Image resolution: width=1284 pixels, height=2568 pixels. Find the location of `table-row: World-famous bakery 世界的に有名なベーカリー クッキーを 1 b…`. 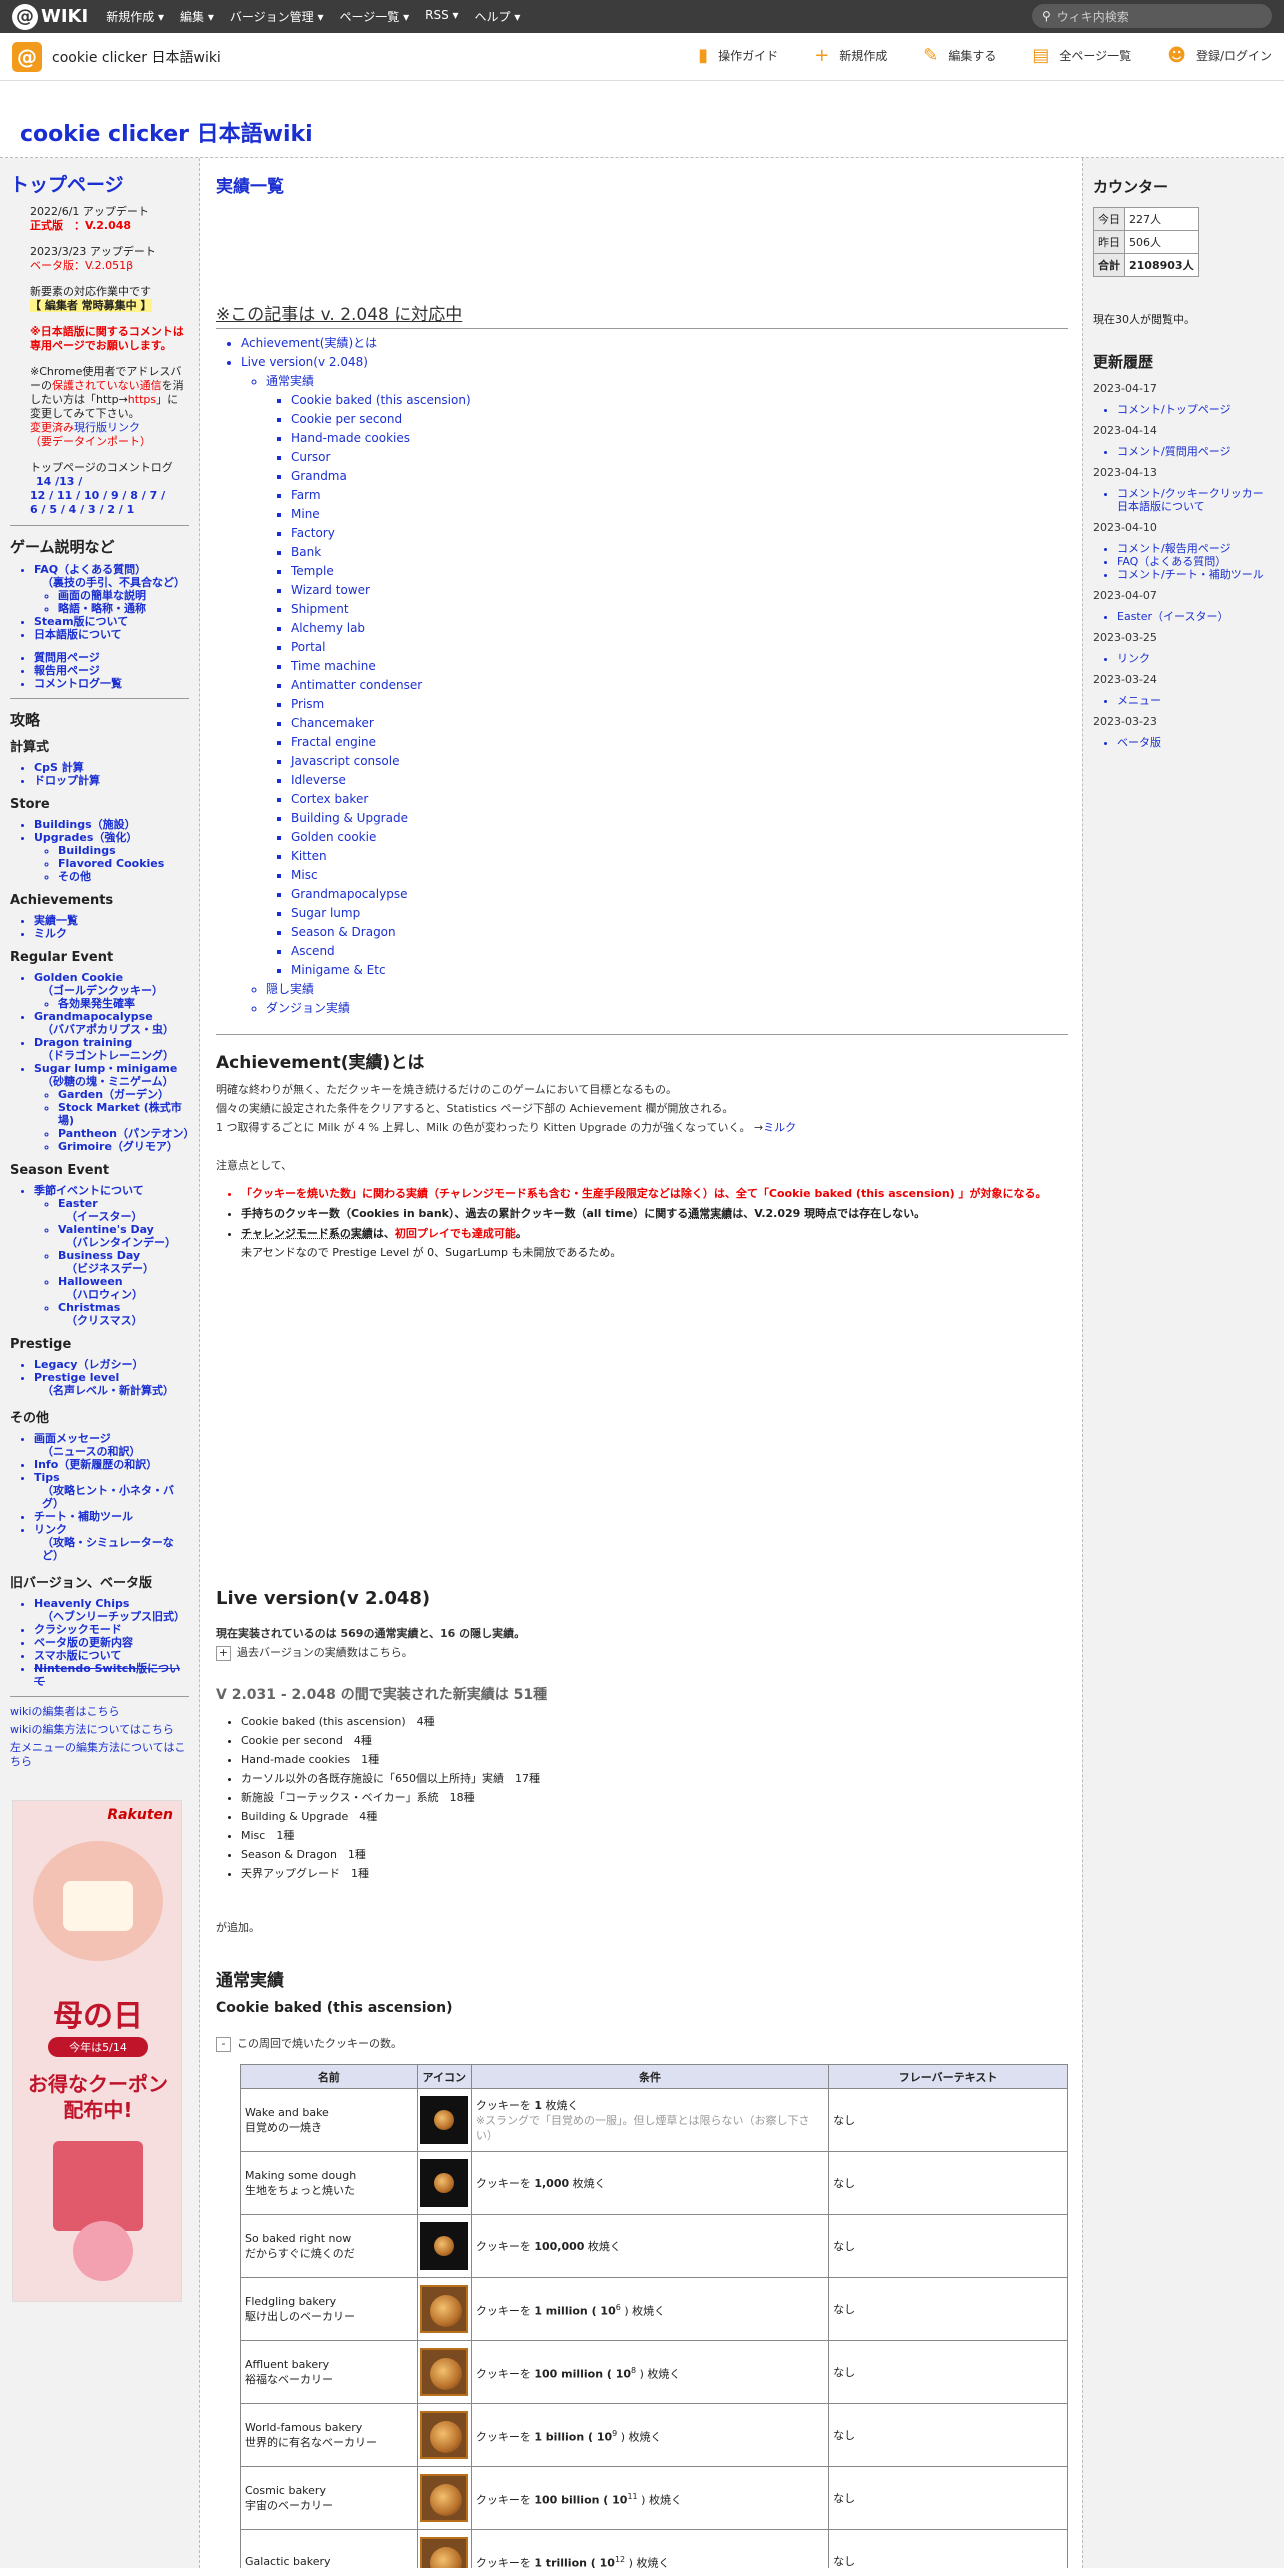

table-row: World-famous bakery 世界的に有名なベーカリー クッキーを 1 b… is located at coordinates (654, 2435).